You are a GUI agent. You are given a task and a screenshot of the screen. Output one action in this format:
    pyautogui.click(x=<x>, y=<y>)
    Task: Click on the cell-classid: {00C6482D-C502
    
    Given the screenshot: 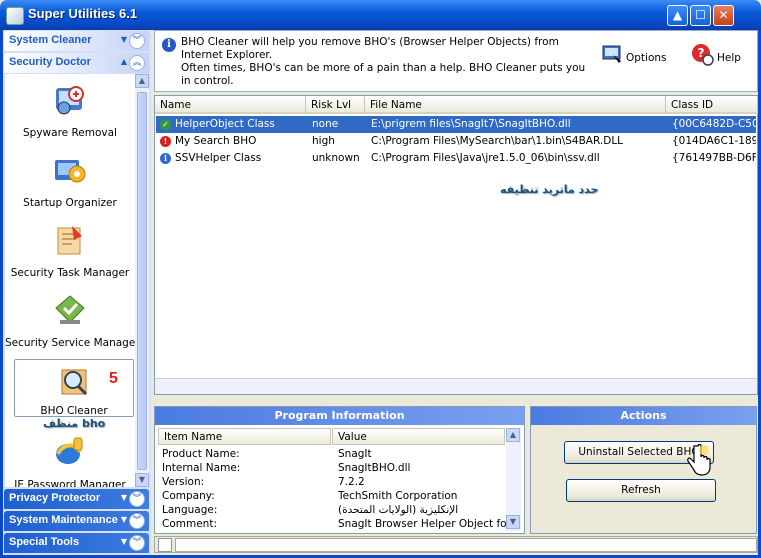 What is the action you would take?
    pyautogui.click(x=714, y=124)
    